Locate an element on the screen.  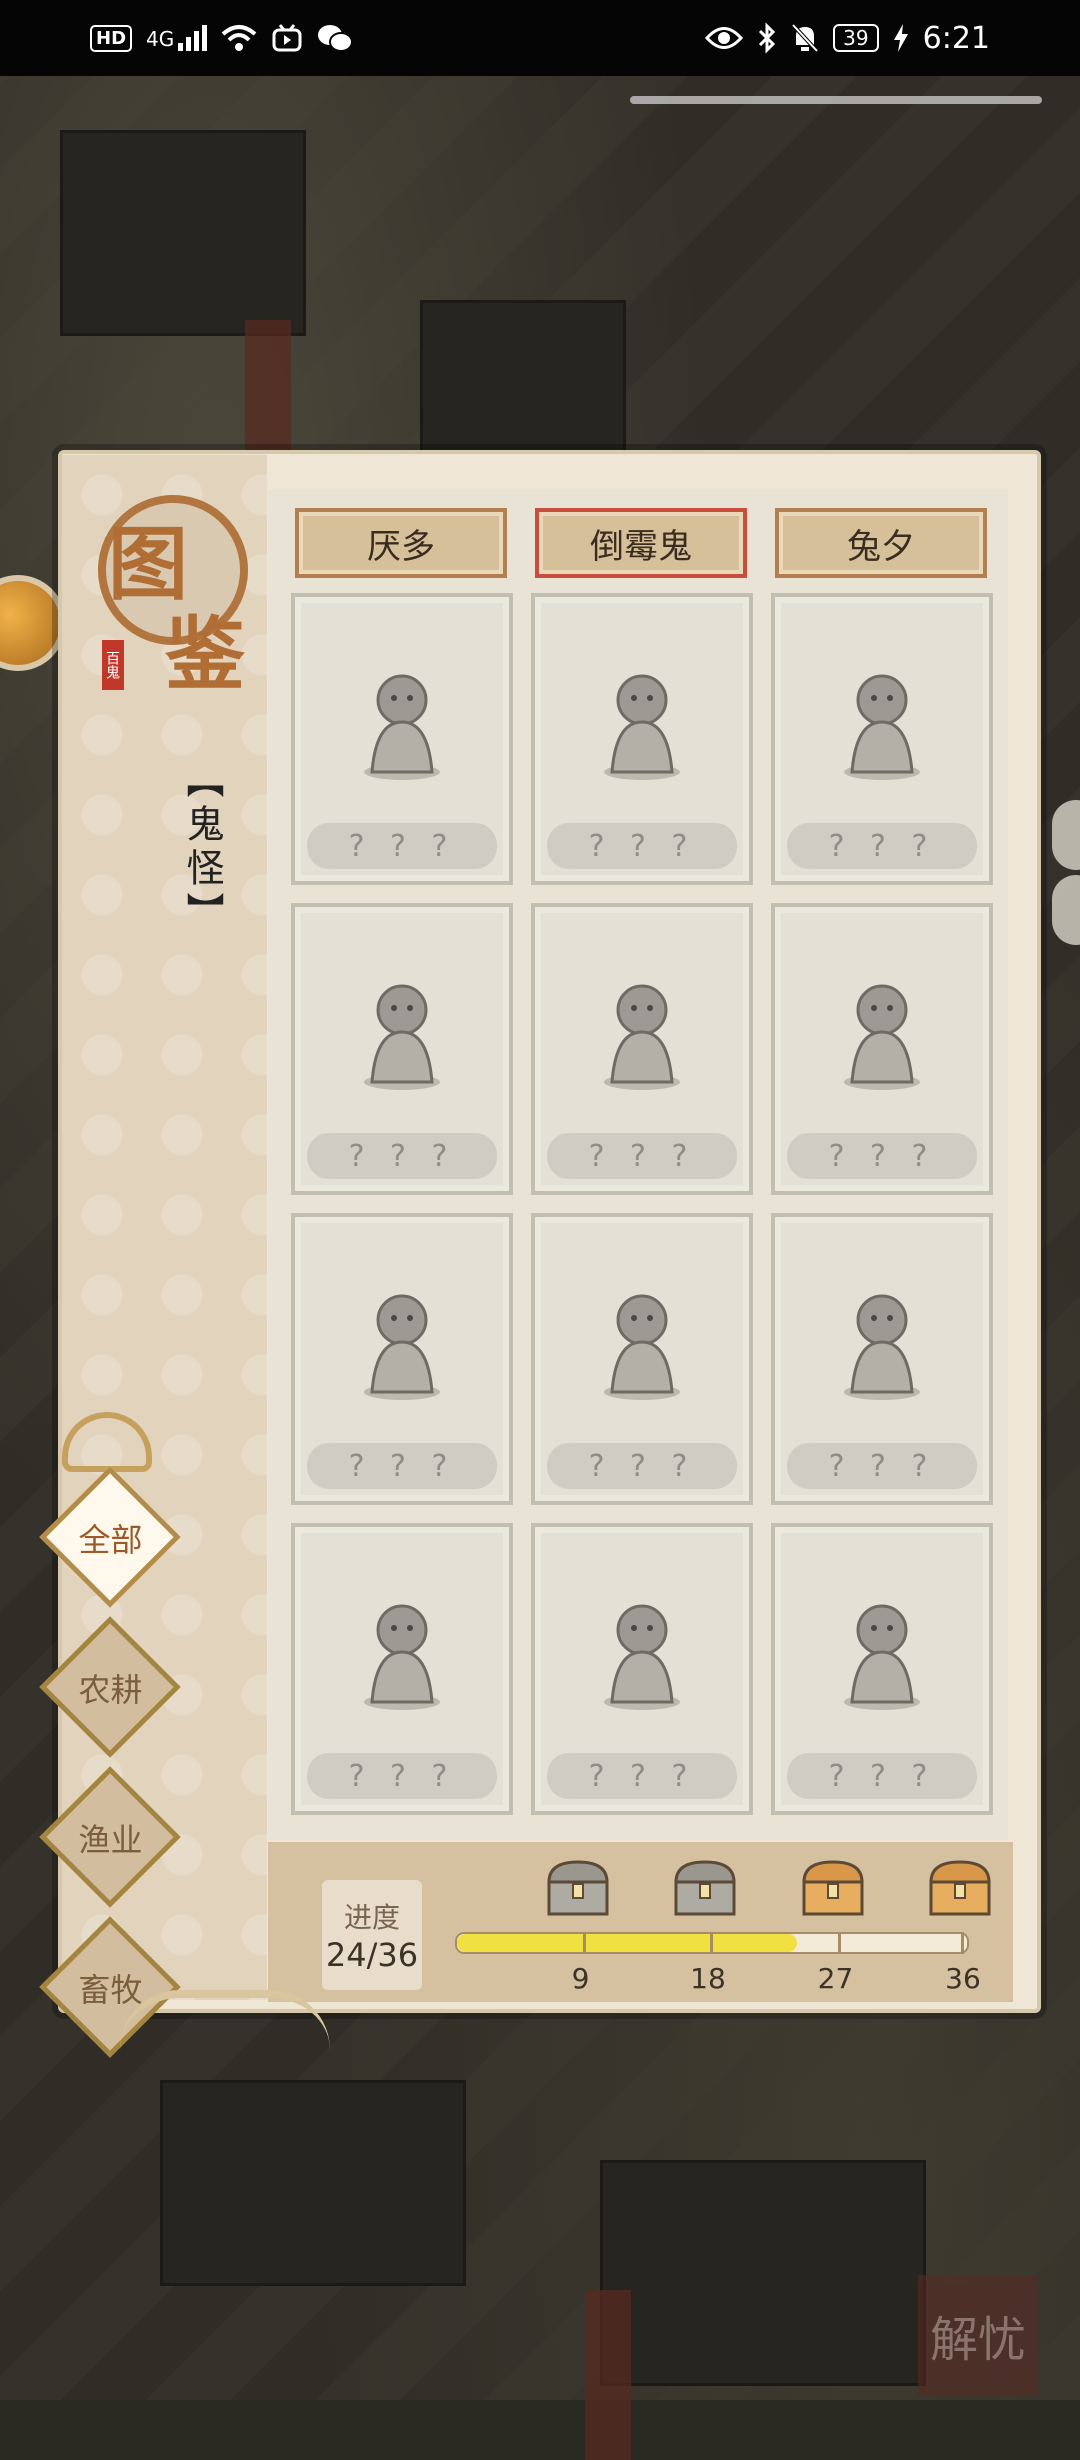
teapot-spirit-icon is located at coordinates (882, 727).